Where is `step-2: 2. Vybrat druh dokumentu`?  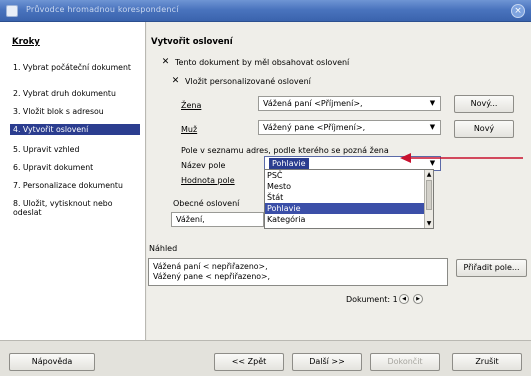 step-2: 2. Vybrat druh dokumentu is located at coordinates (75, 93).